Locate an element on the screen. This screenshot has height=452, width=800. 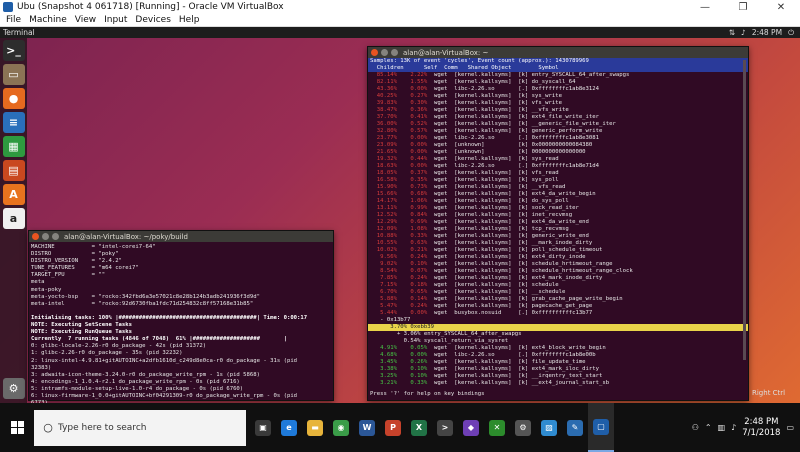
virtualbox-taskbar-button: ▢ is located at coordinates (601, 427).